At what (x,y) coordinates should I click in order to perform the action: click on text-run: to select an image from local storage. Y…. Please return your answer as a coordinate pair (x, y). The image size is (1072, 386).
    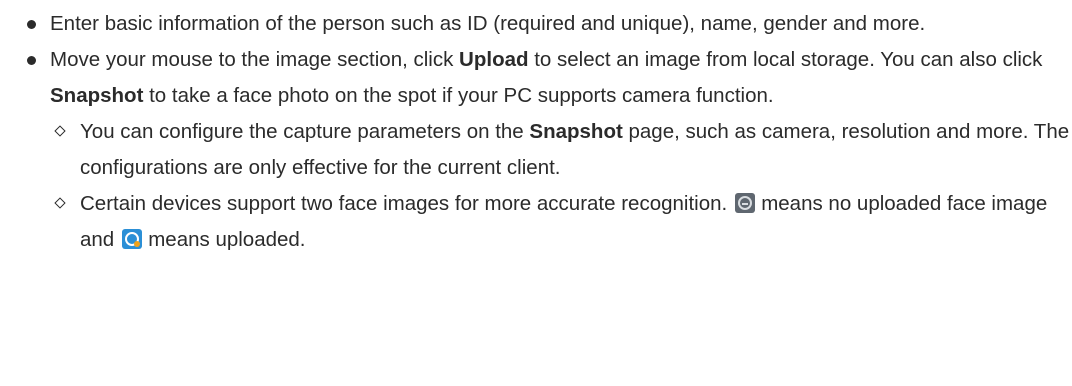
    Looking at the image, I should click on (785, 59).